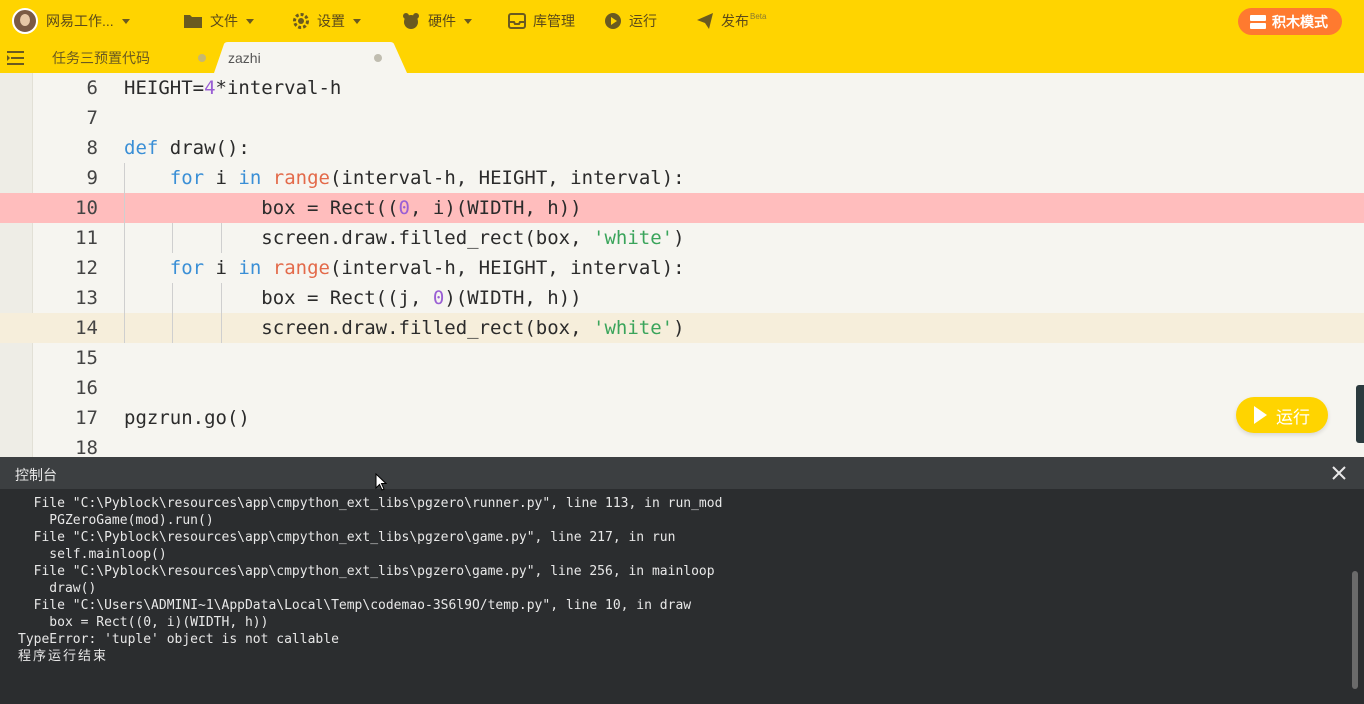 Image resolution: width=1364 pixels, height=704 pixels. I want to click on line-number: 18, so click(86, 447).